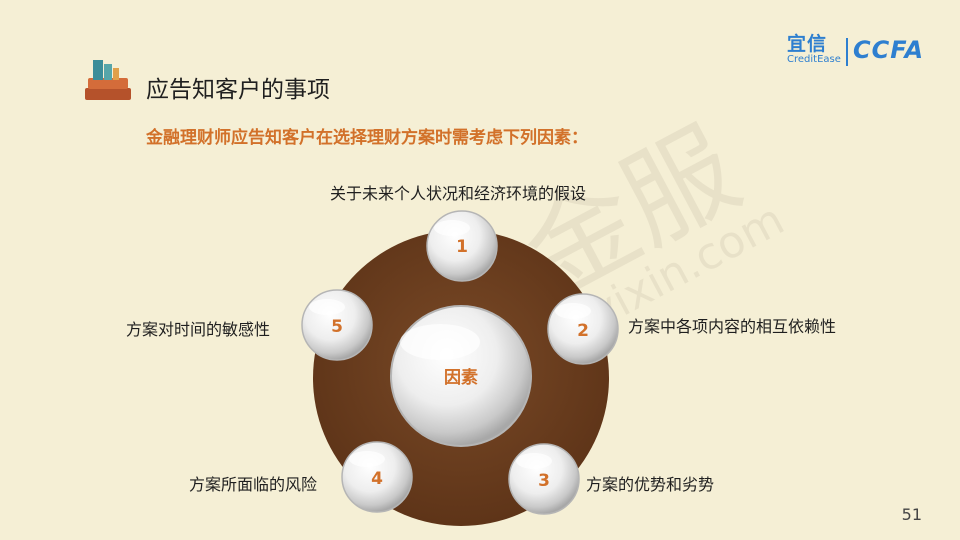 The height and width of the screenshot is (540, 960). What do you see at coordinates (108, 80) in the screenshot?
I see `books-icon` at bounding box center [108, 80].